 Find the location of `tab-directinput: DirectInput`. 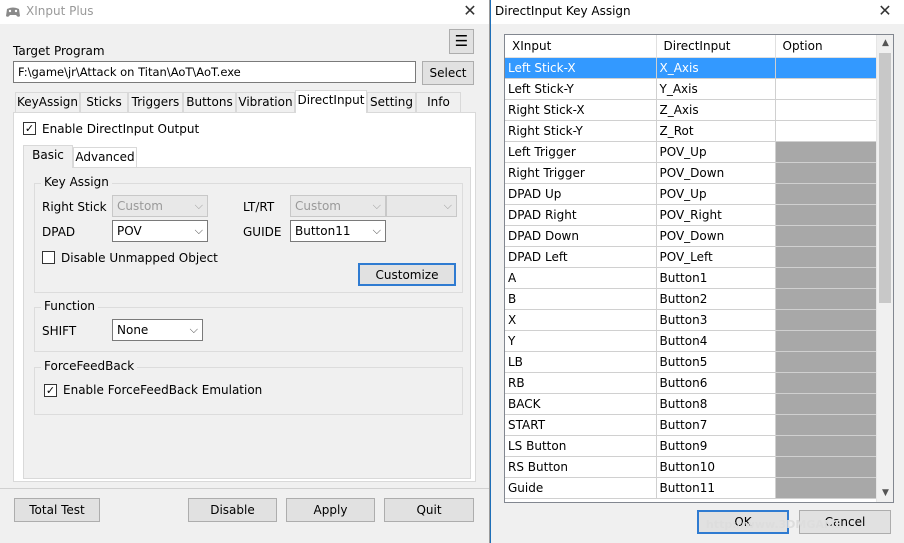

tab-directinput: DirectInput is located at coordinates (331, 101).